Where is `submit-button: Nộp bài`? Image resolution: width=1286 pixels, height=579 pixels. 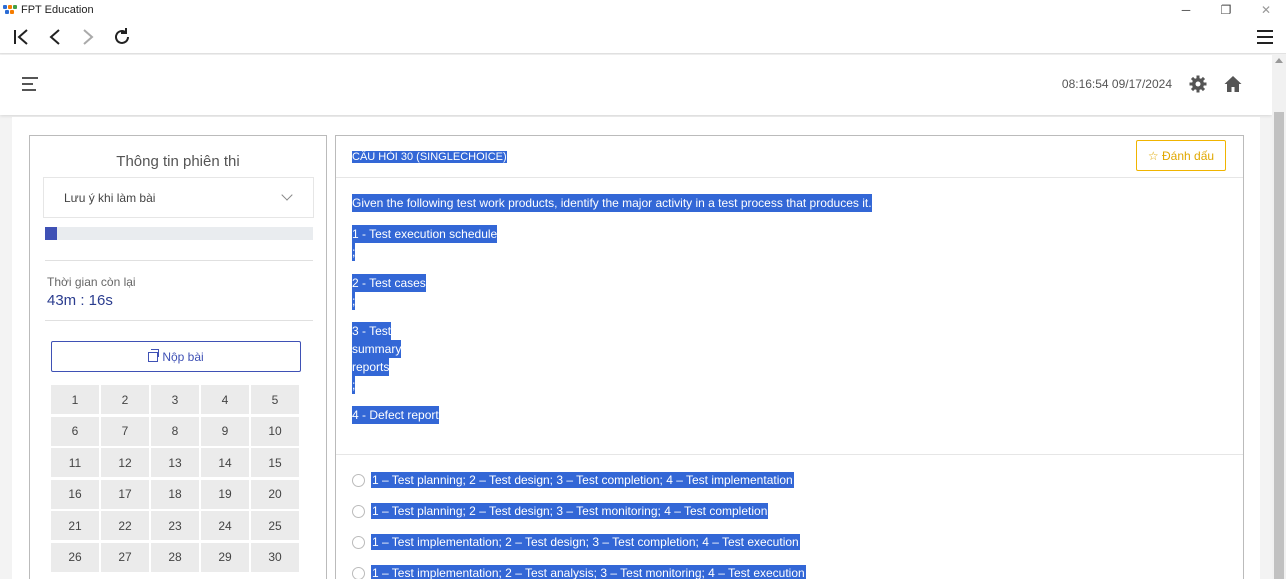 submit-button: Nộp bài is located at coordinates (176, 356).